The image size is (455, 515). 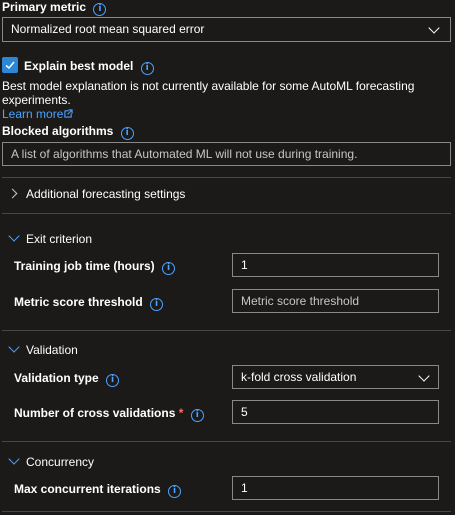 What do you see at coordinates (335, 412) in the screenshot?
I see `cross-validations-input: 5` at bounding box center [335, 412].